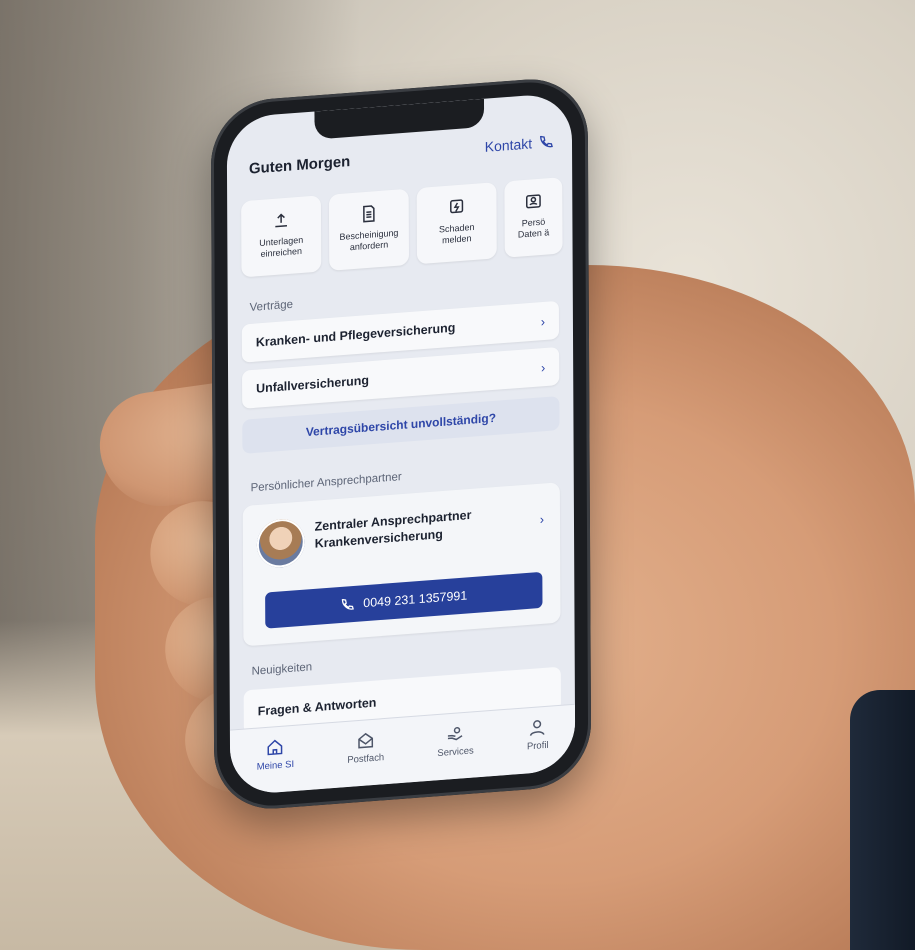 The image size is (915, 950). What do you see at coordinates (456, 233) in the screenshot?
I see `quick-action-label: Schaden melden` at bounding box center [456, 233].